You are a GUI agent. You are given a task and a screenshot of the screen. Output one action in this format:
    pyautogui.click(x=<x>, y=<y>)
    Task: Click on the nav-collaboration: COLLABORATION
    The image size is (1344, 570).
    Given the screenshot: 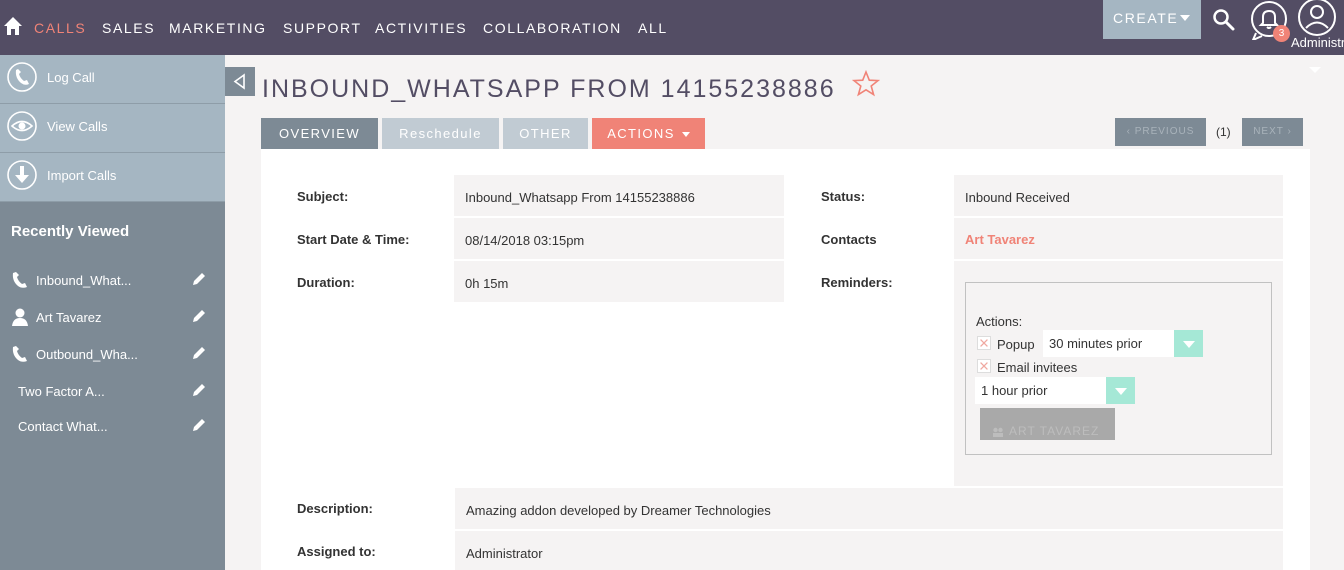 What is the action you would take?
    pyautogui.click(x=552, y=28)
    